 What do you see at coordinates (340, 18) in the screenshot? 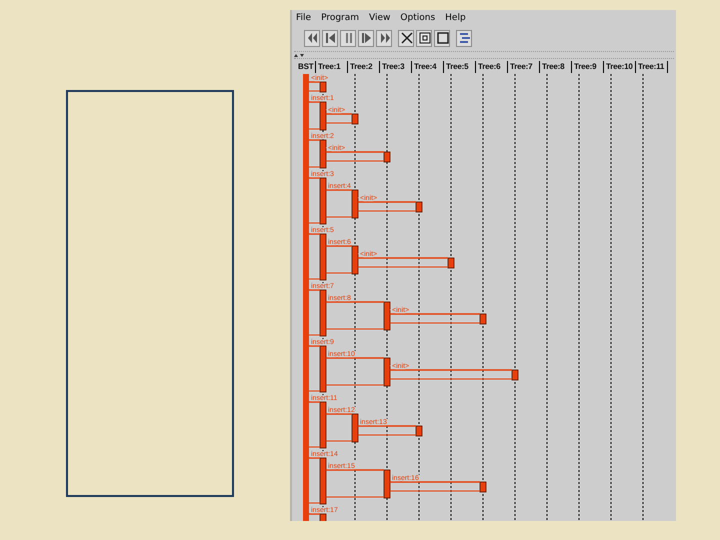
I see `menu-item: Program` at bounding box center [340, 18].